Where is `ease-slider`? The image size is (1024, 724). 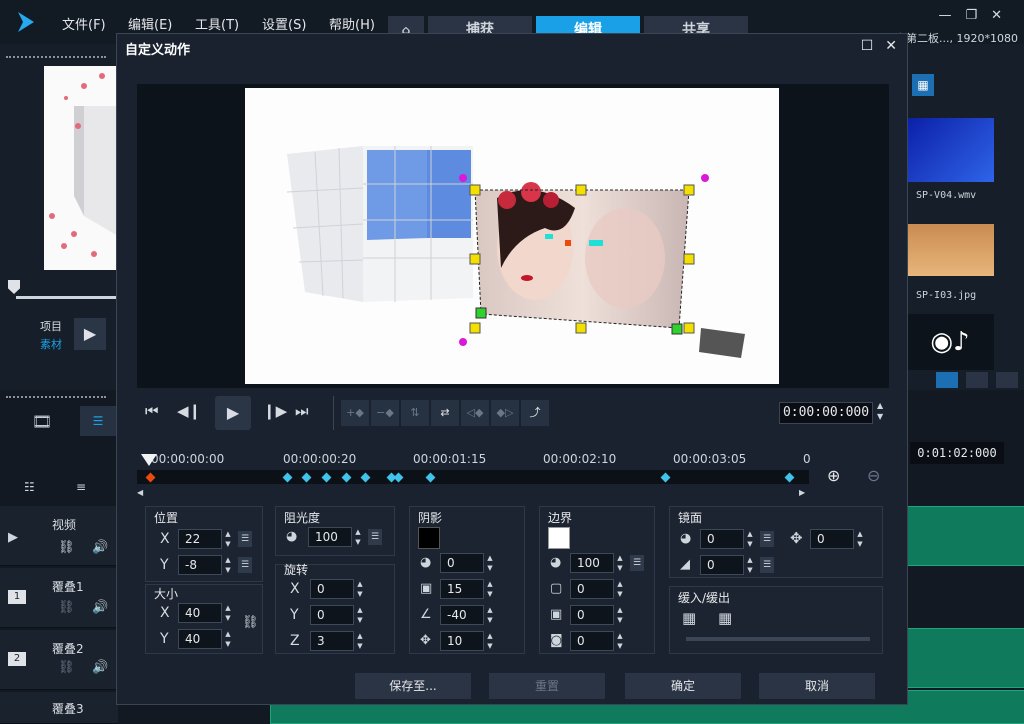
ease-slider is located at coordinates (778, 639).